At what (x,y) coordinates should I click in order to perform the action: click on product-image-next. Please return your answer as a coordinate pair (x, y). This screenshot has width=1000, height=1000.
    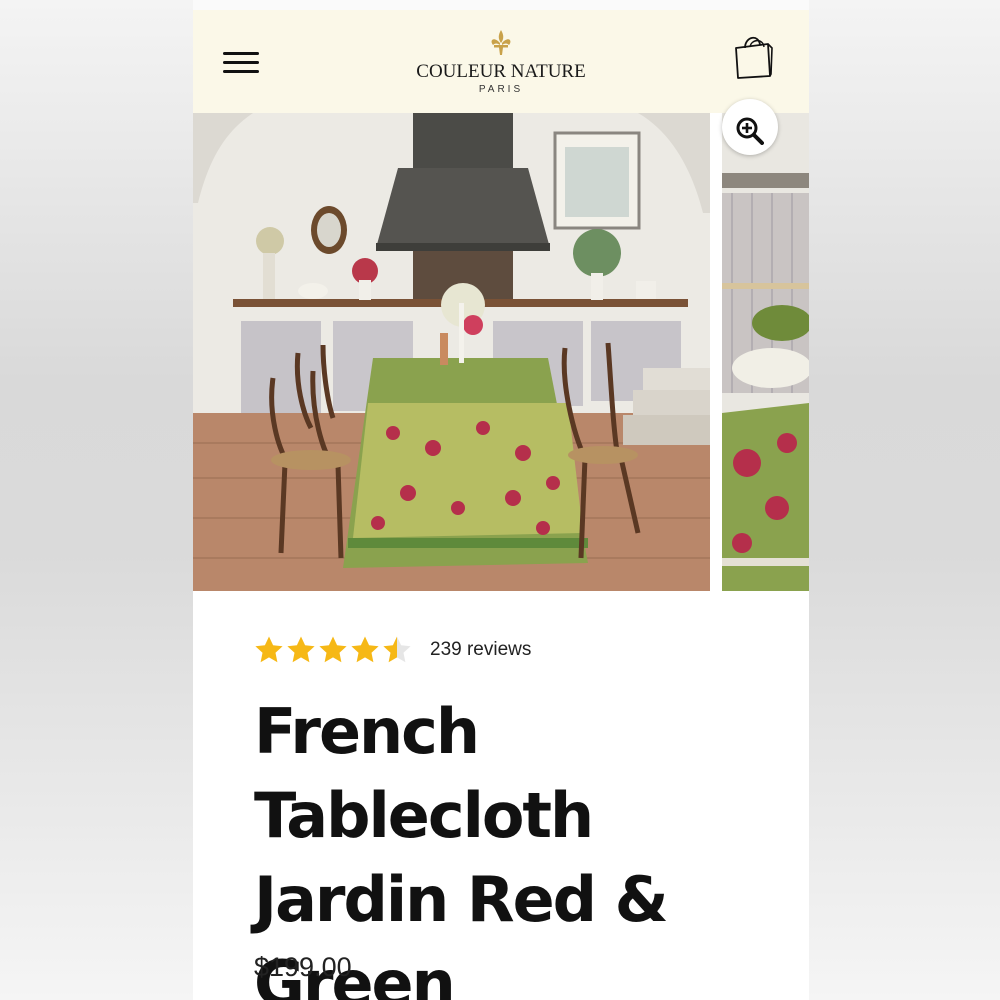
    Looking at the image, I should click on (765, 352).